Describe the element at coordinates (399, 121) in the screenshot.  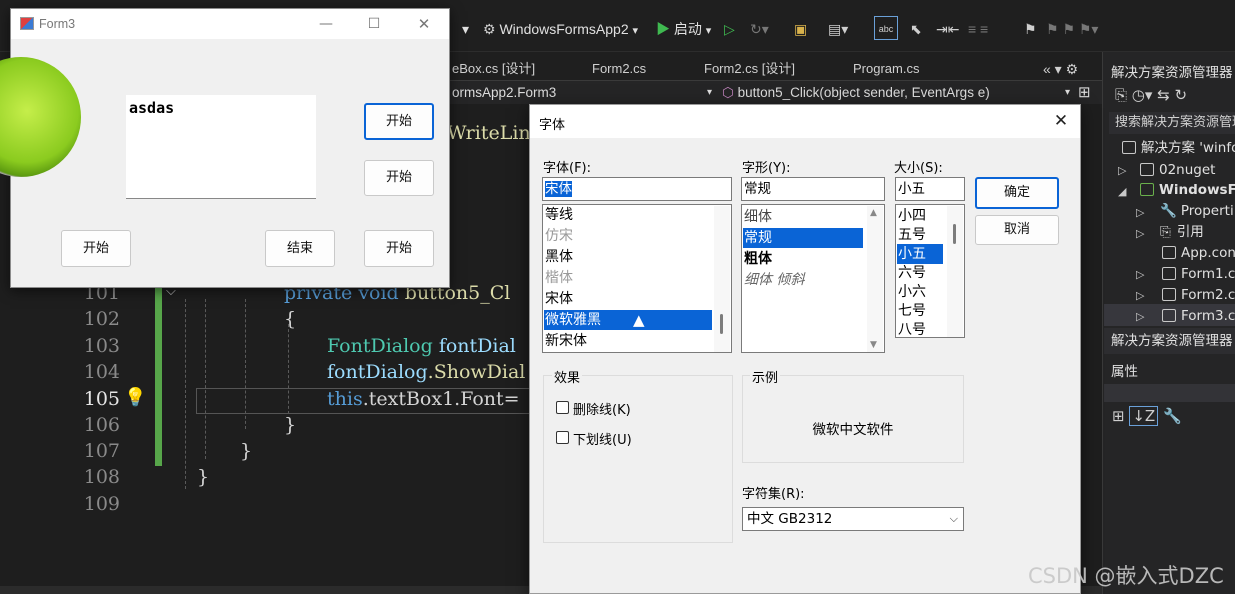
I see `start-button-1: 开始` at that location.